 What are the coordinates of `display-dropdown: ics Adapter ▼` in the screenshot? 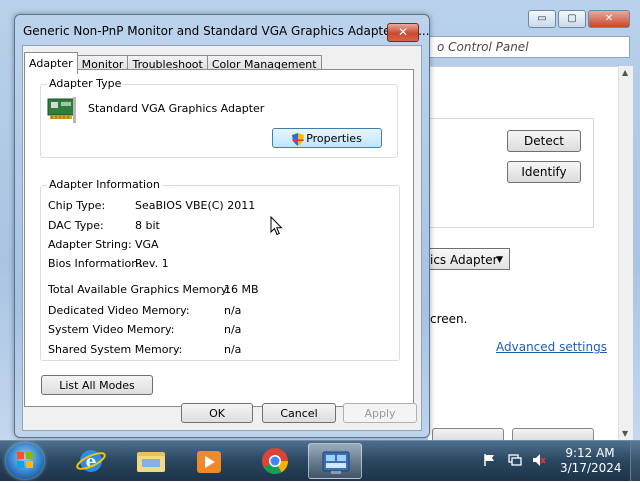 It's located at (469, 259).